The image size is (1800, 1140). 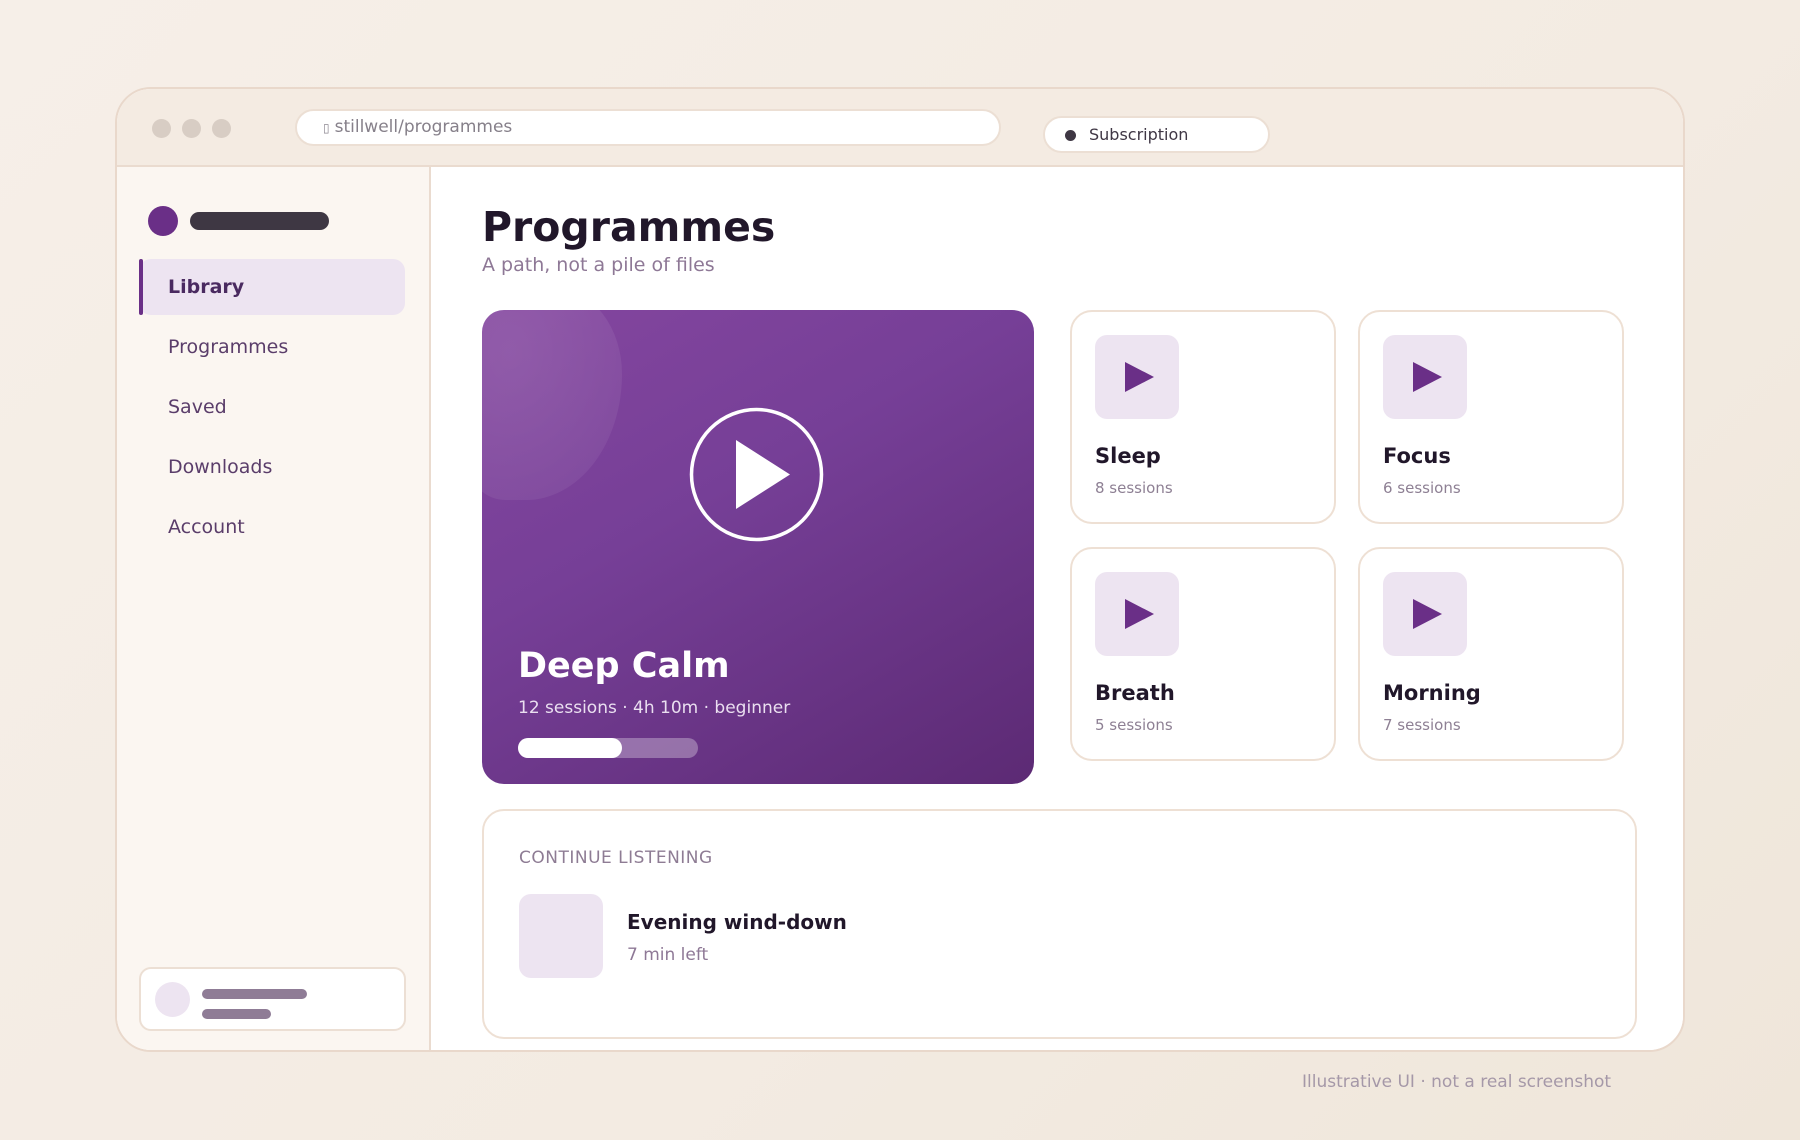 What do you see at coordinates (1134, 725) in the screenshot?
I see `tile-session-count: 5 sessions` at bounding box center [1134, 725].